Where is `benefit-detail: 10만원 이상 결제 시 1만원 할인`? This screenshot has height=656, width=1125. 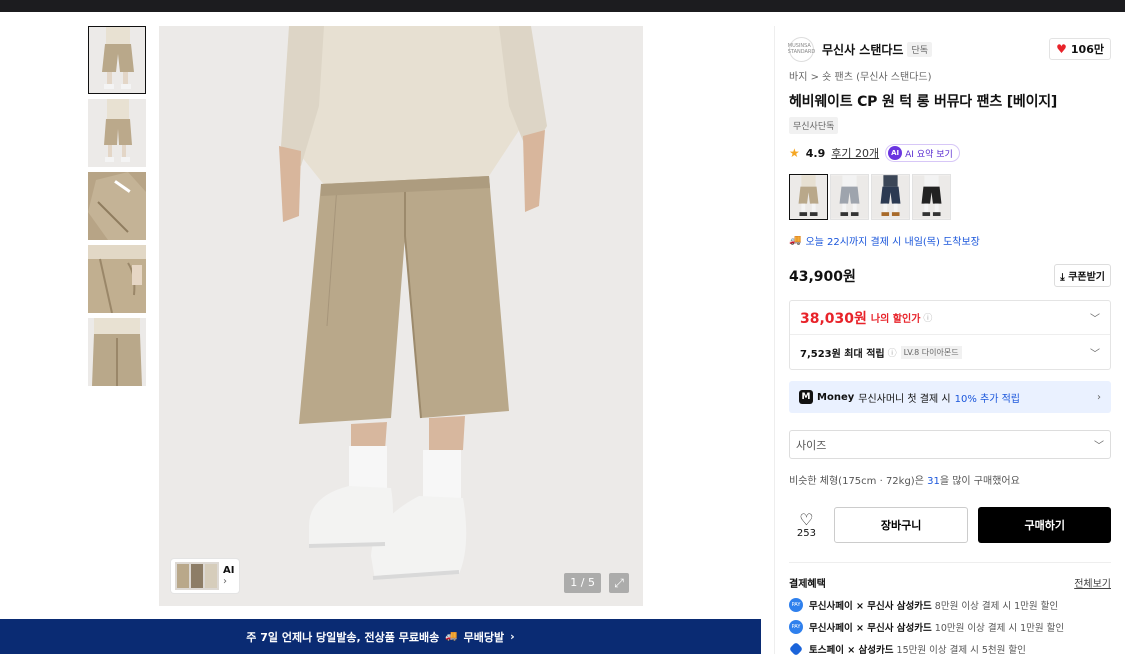 benefit-detail: 10만원 이상 결제 시 1만원 할인 is located at coordinates (998, 628).